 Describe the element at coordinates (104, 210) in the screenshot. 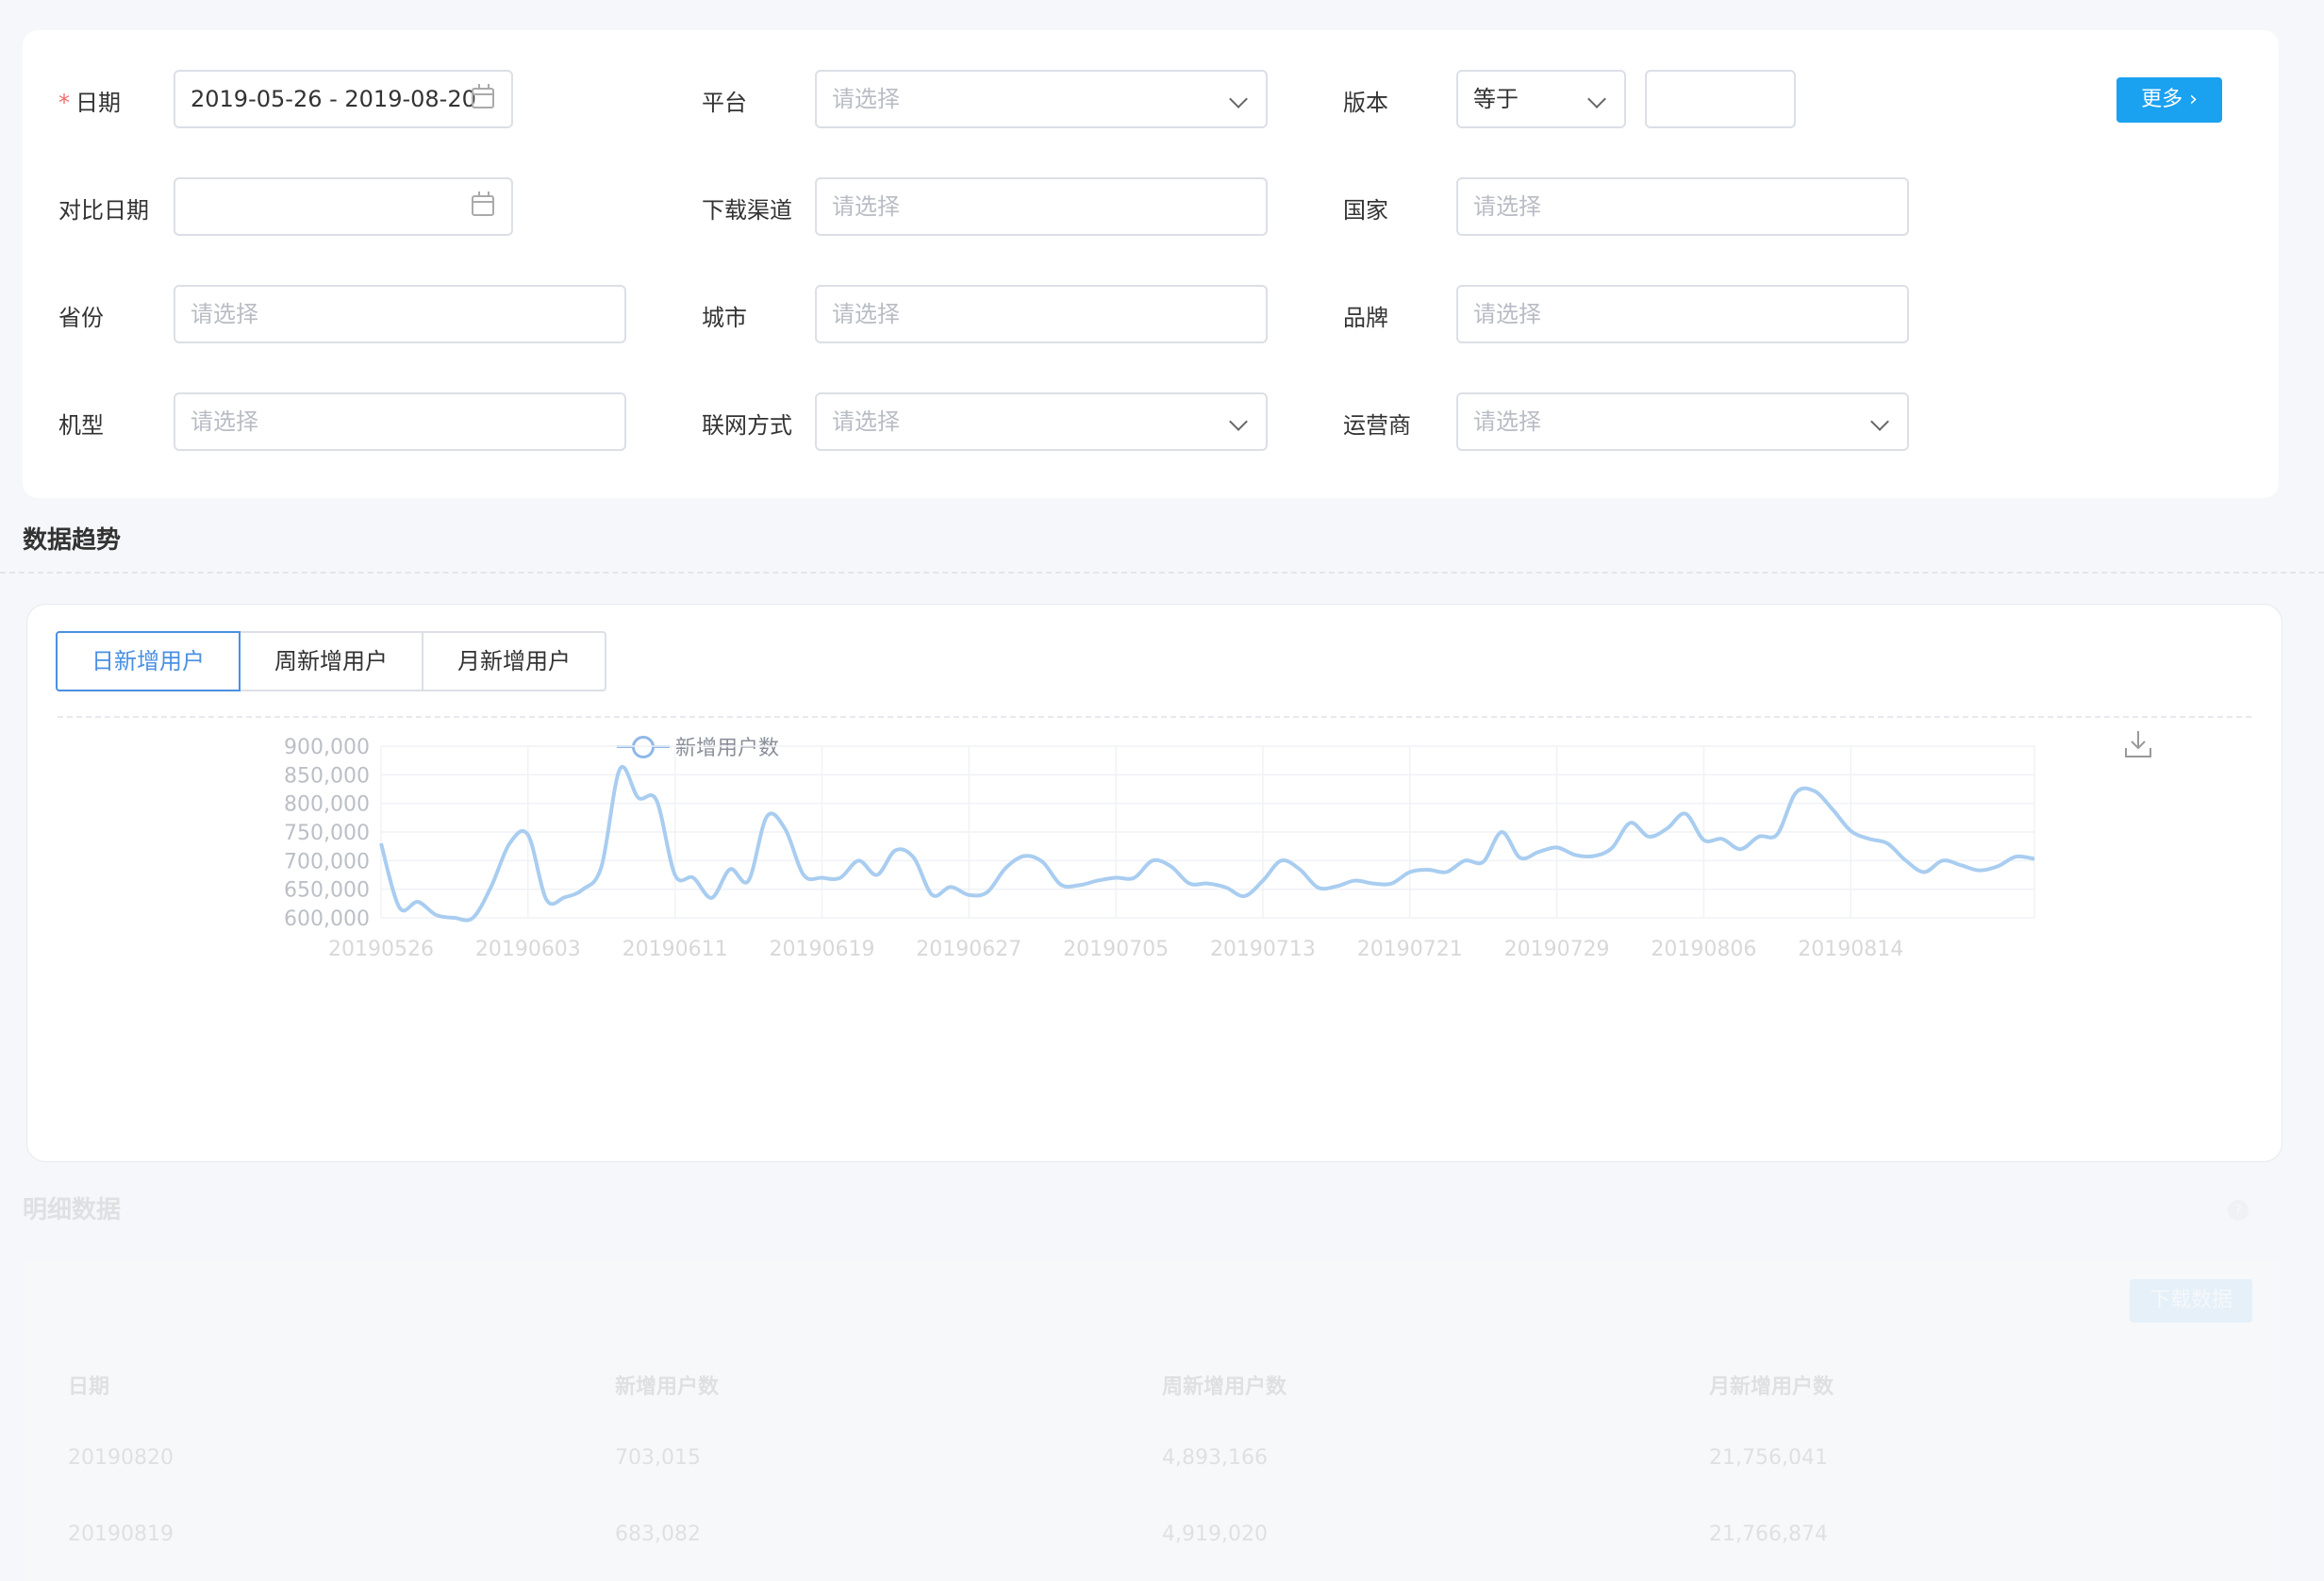

I see `compare-date-label: 对比日期` at that location.